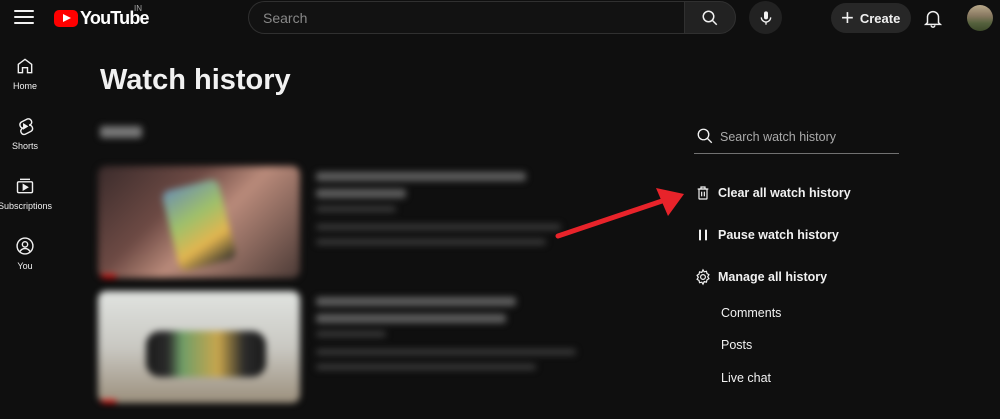 The image size is (1000, 419). I want to click on trash-icon, so click(703, 193).